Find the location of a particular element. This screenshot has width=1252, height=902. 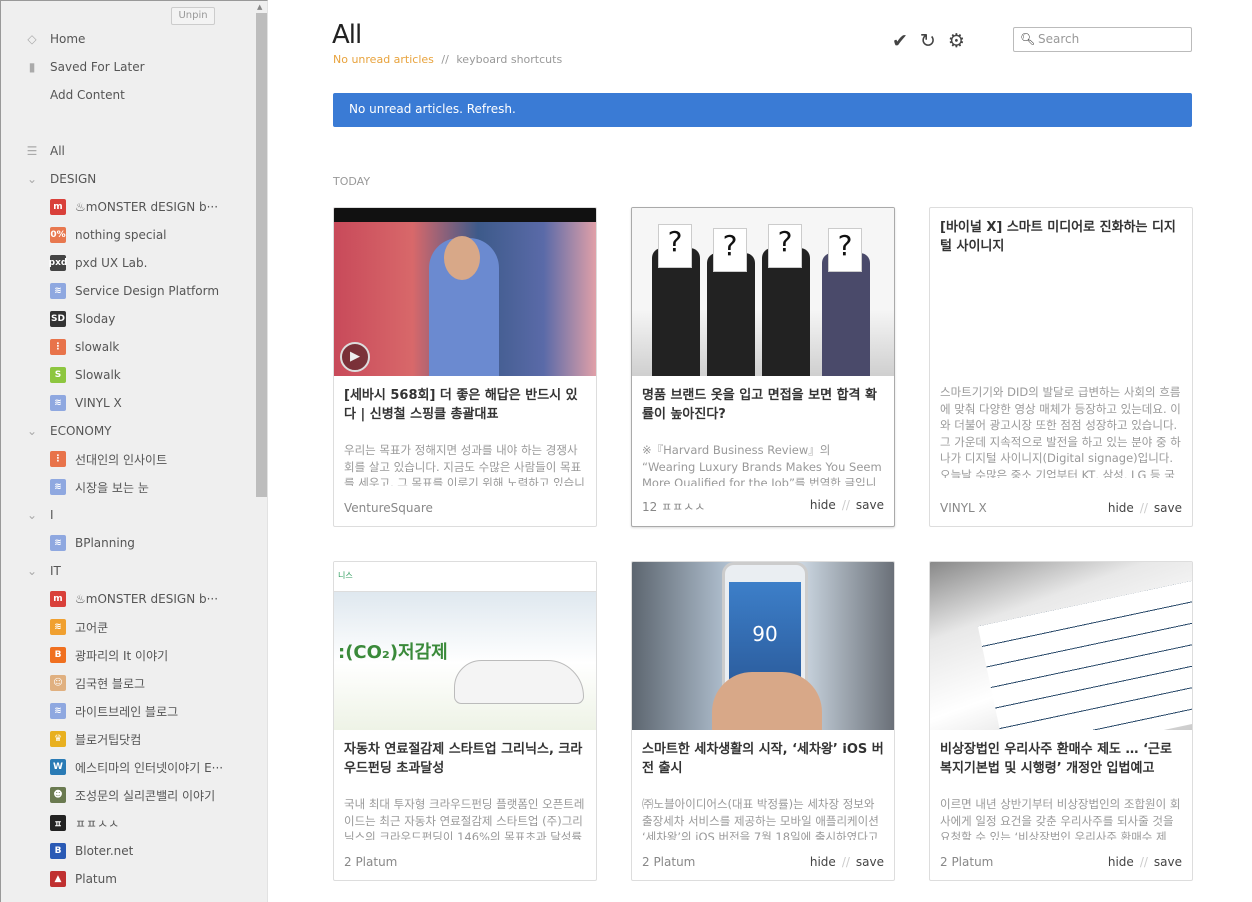

sidebar-feed: ☻ 조성문의 실리콘밸리 이야기 is located at coordinates (126, 795).